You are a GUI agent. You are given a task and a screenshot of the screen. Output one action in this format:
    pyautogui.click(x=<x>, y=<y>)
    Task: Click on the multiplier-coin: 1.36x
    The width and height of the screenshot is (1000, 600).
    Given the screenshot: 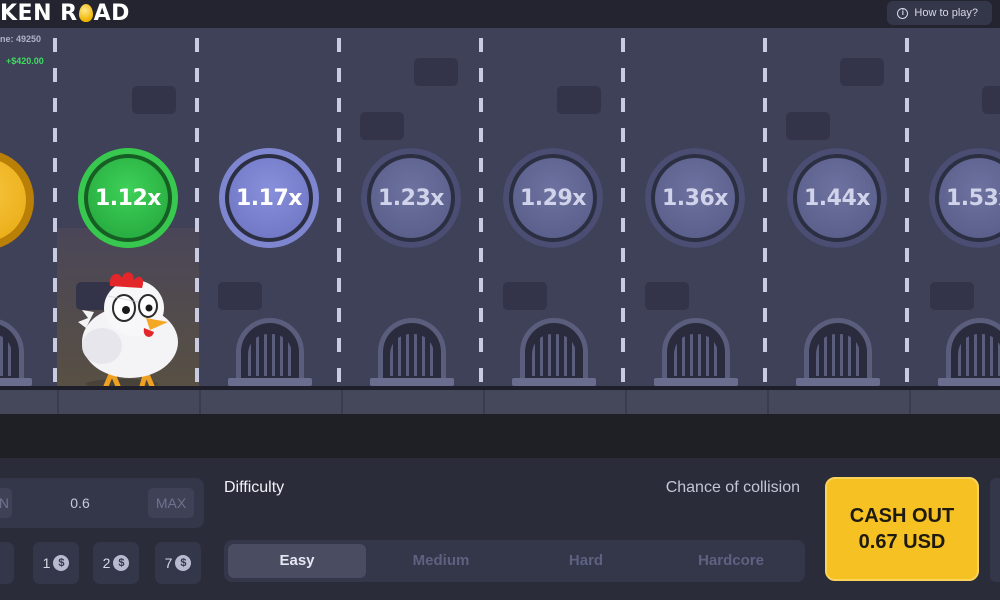 What is the action you would take?
    pyautogui.click(x=695, y=198)
    